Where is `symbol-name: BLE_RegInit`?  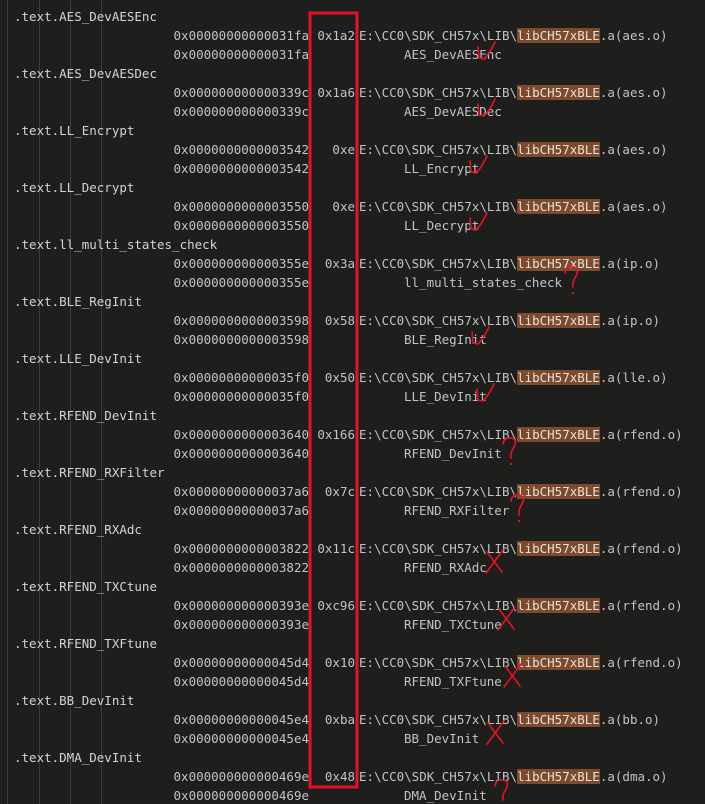
symbol-name: BLE_RegInit is located at coordinates (445, 339).